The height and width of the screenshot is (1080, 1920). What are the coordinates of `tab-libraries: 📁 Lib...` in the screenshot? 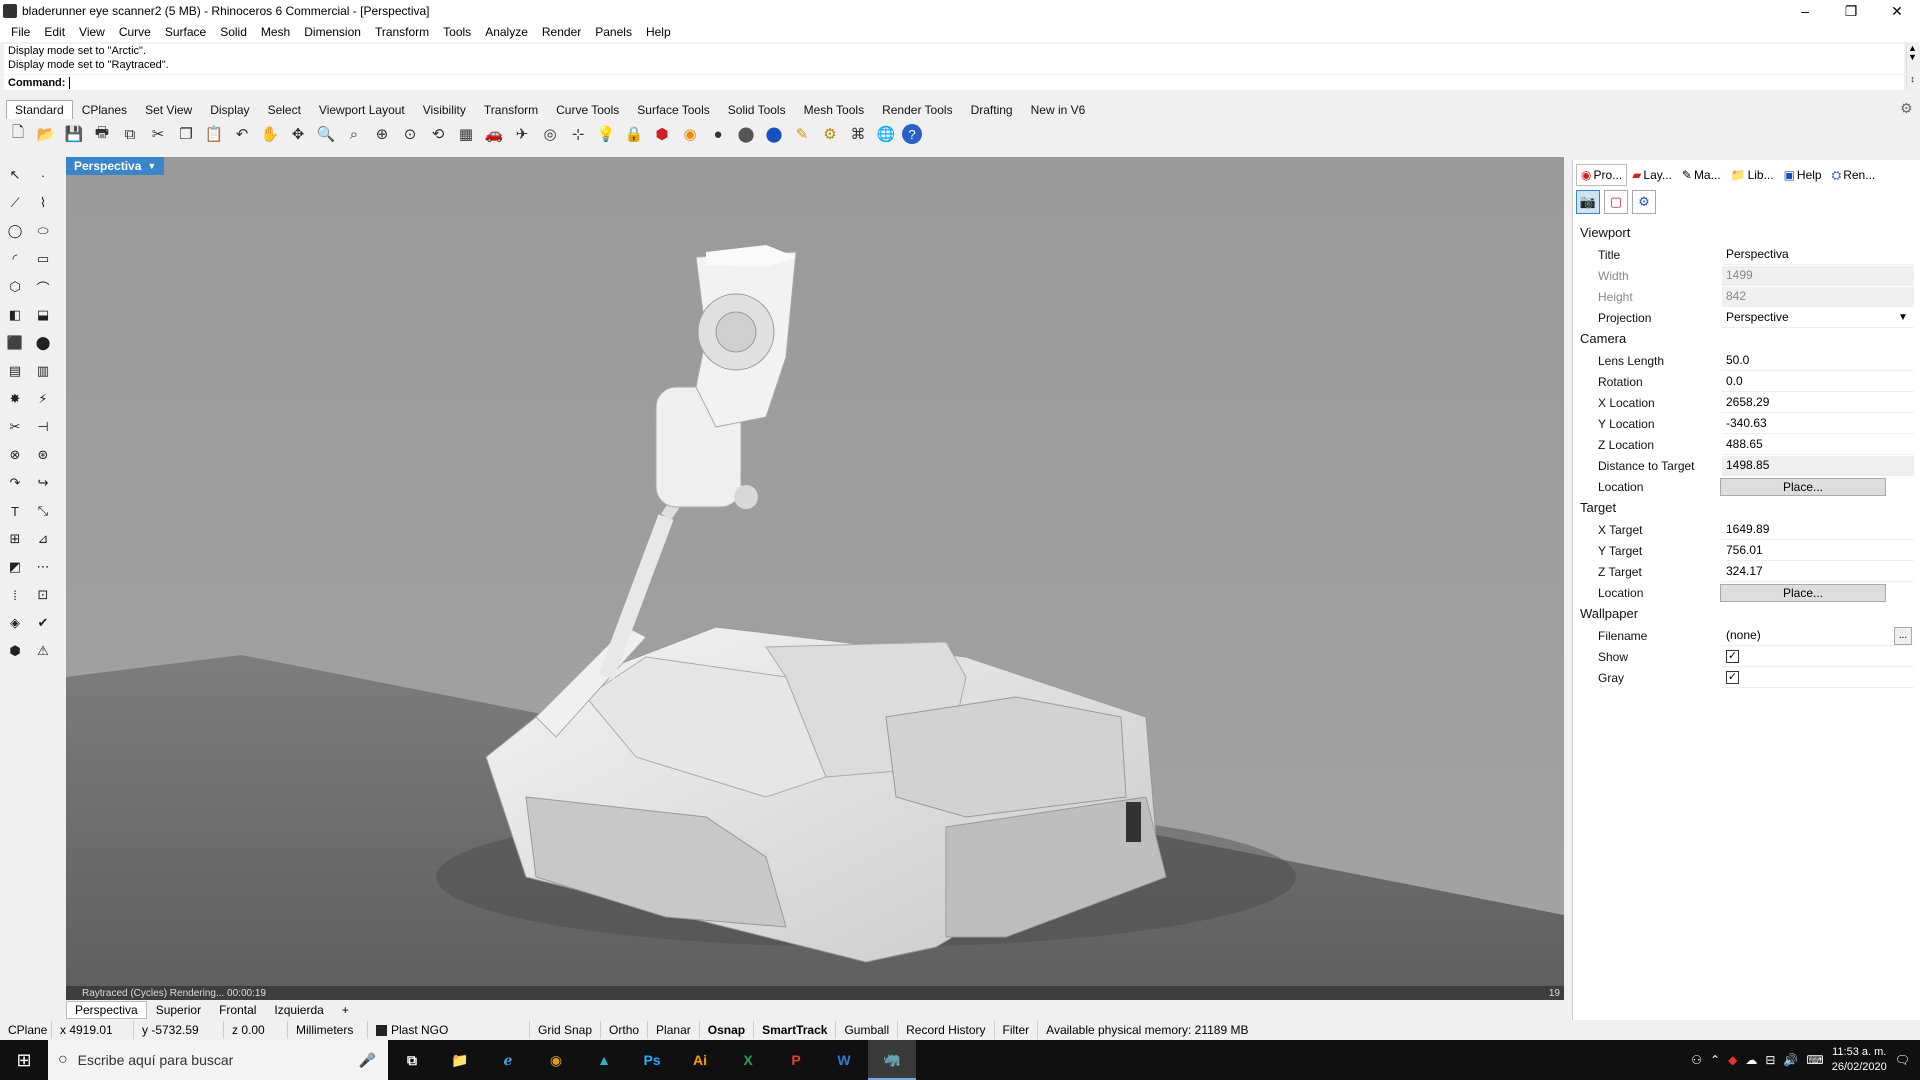 It's located at (1752, 175).